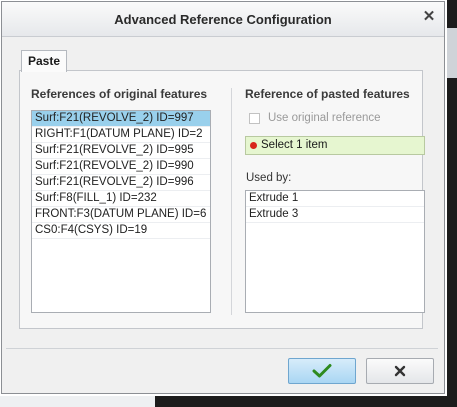 This screenshot has width=457, height=407. What do you see at coordinates (222, 348) in the screenshot?
I see `footer-divider` at bounding box center [222, 348].